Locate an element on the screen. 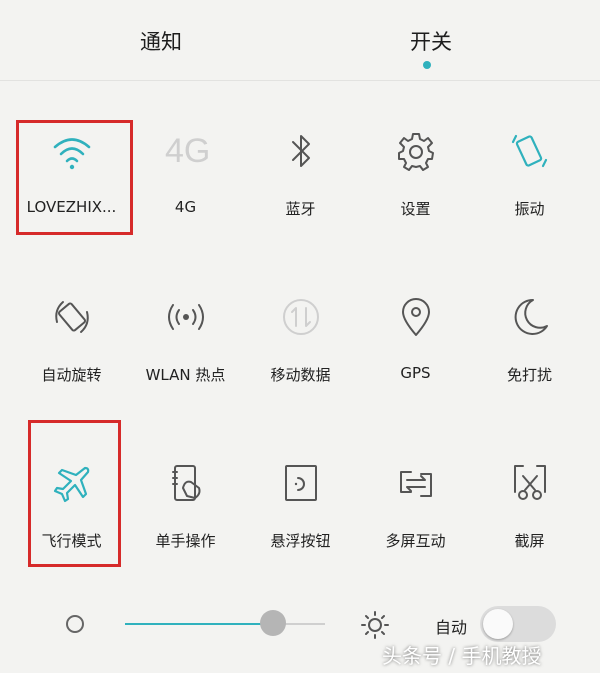  watermark: 头条号 / 手机教授 is located at coordinates (462, 656).